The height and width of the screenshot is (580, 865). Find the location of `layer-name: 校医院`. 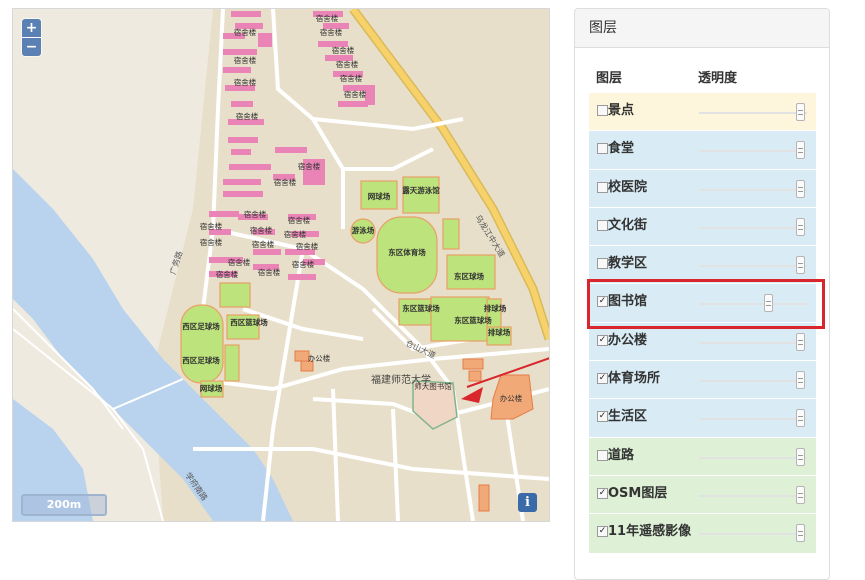

layer-name: 校医院 is located at coordinates (628, 187).